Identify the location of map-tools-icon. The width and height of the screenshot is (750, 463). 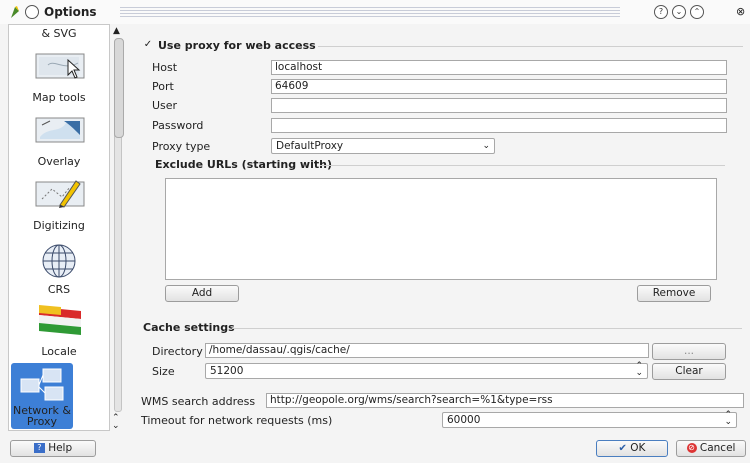
(60, 67).